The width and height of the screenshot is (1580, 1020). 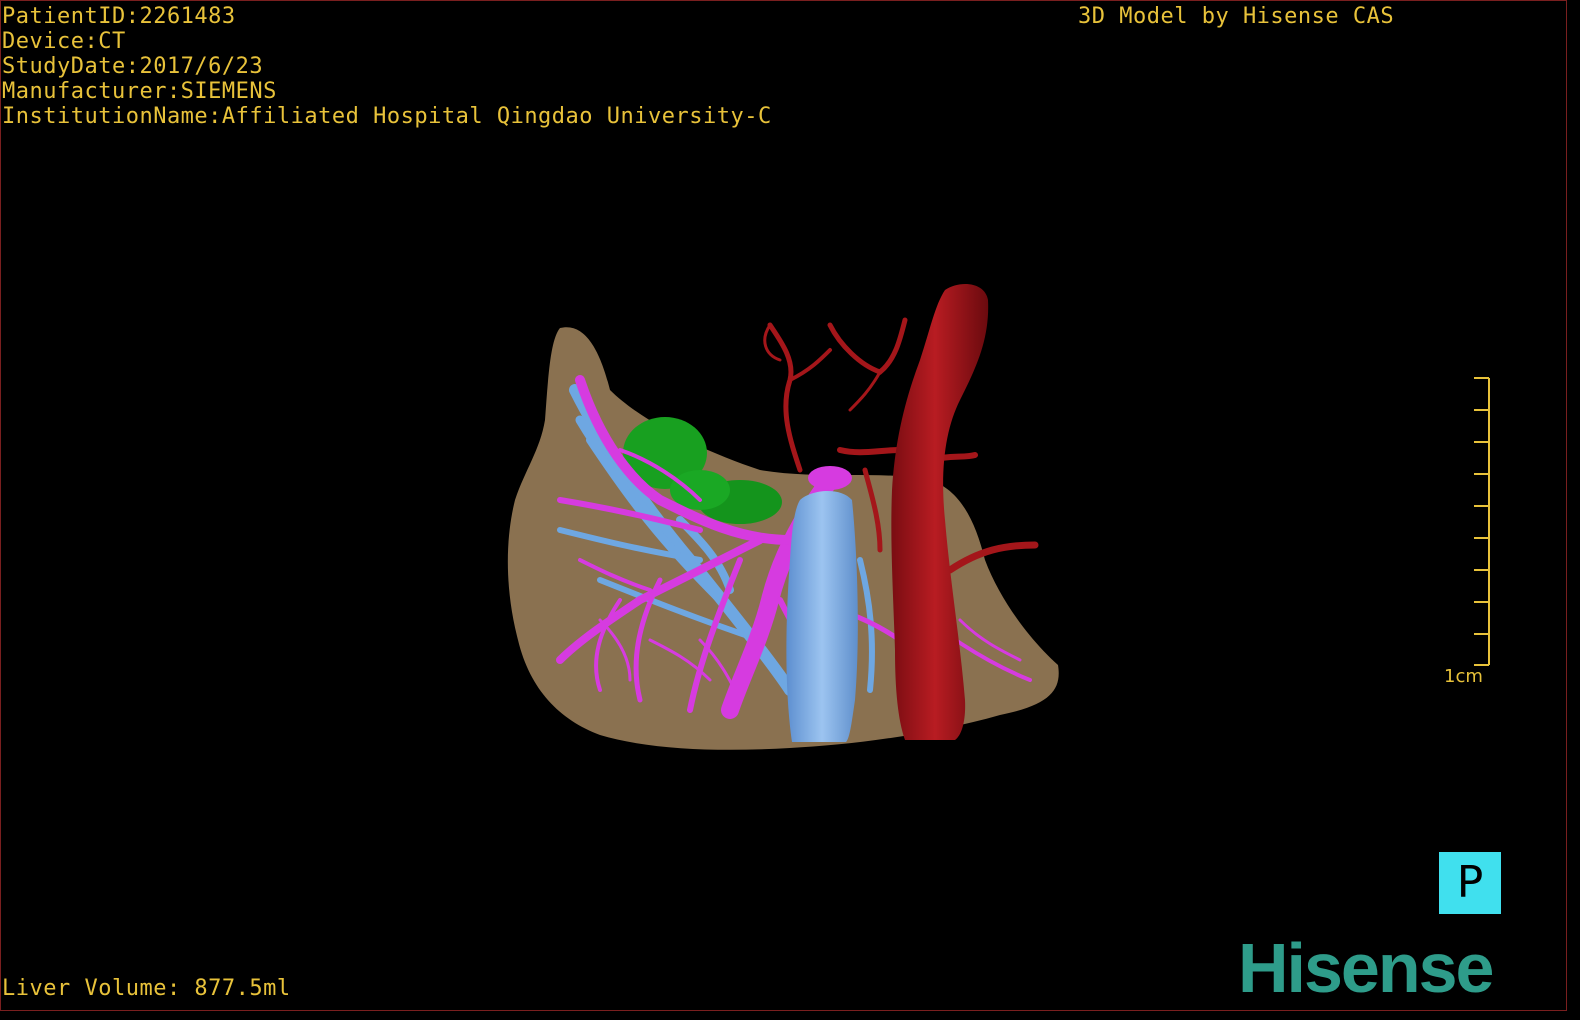 I want to click on study-date-text: StudyDate:2017/6/23, so click(x=133, y=66).